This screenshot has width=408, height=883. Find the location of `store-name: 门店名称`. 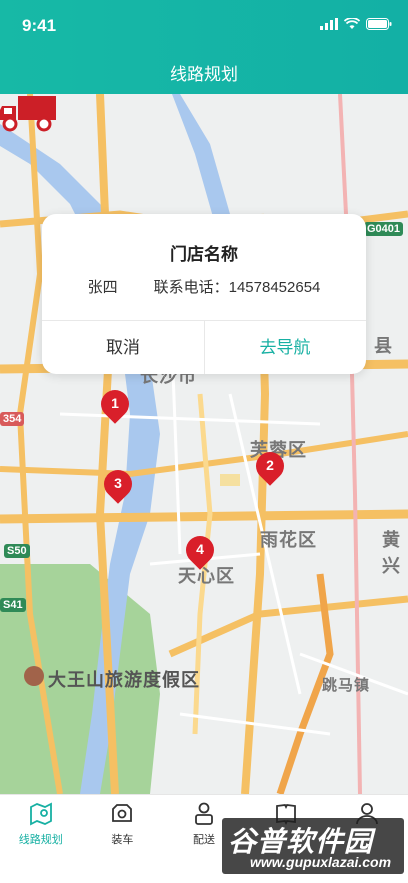

store-name: 门店名称 is located at coordinates (204, 254).